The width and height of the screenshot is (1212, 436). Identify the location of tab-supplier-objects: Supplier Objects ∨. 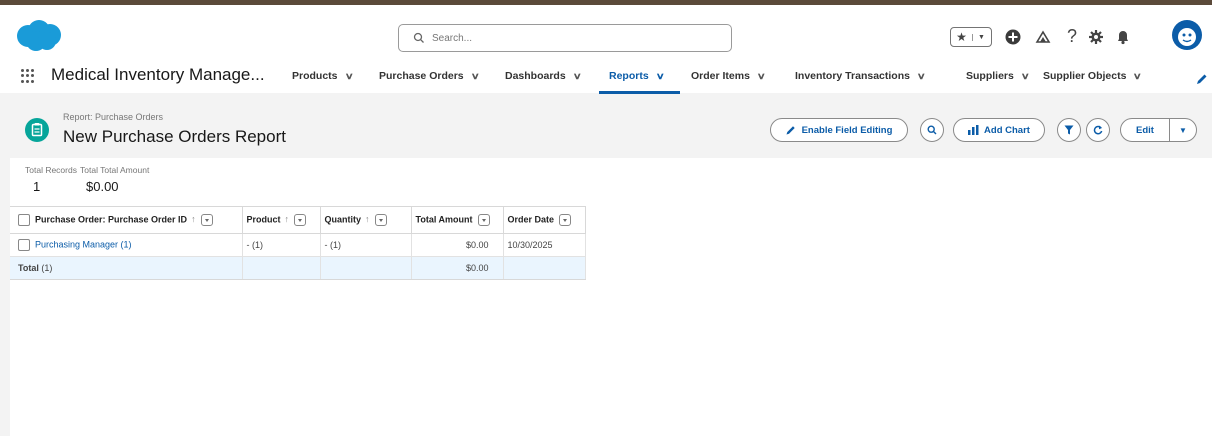
(1092, 76).